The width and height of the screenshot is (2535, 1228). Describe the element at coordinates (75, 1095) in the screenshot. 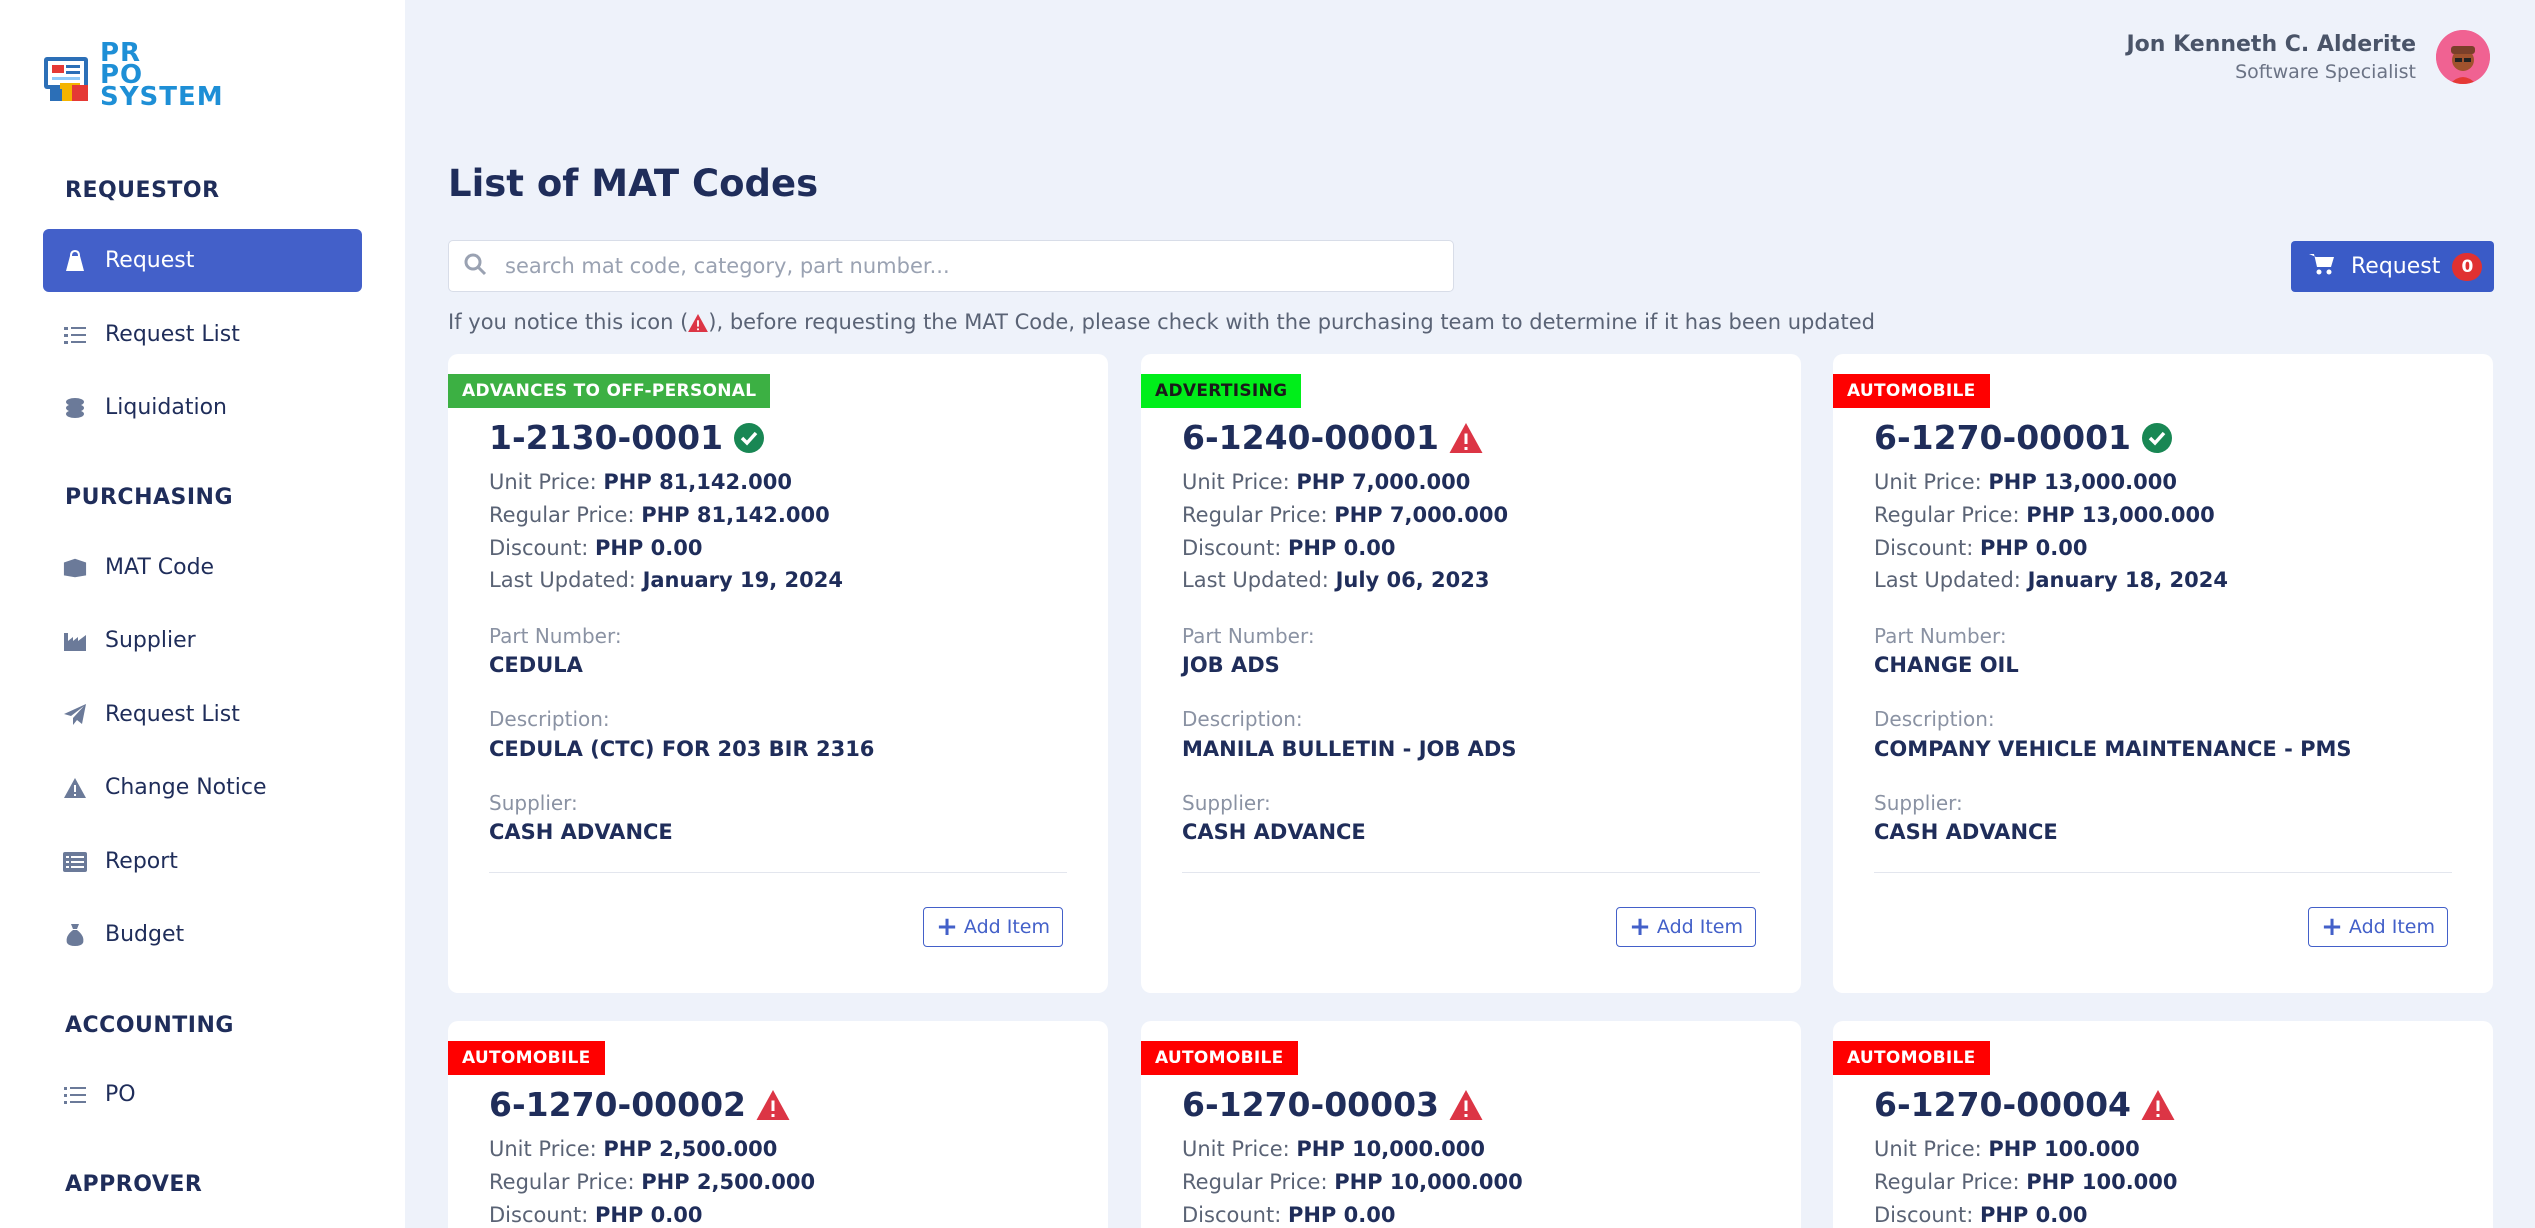

I see `list-icon` at that location.